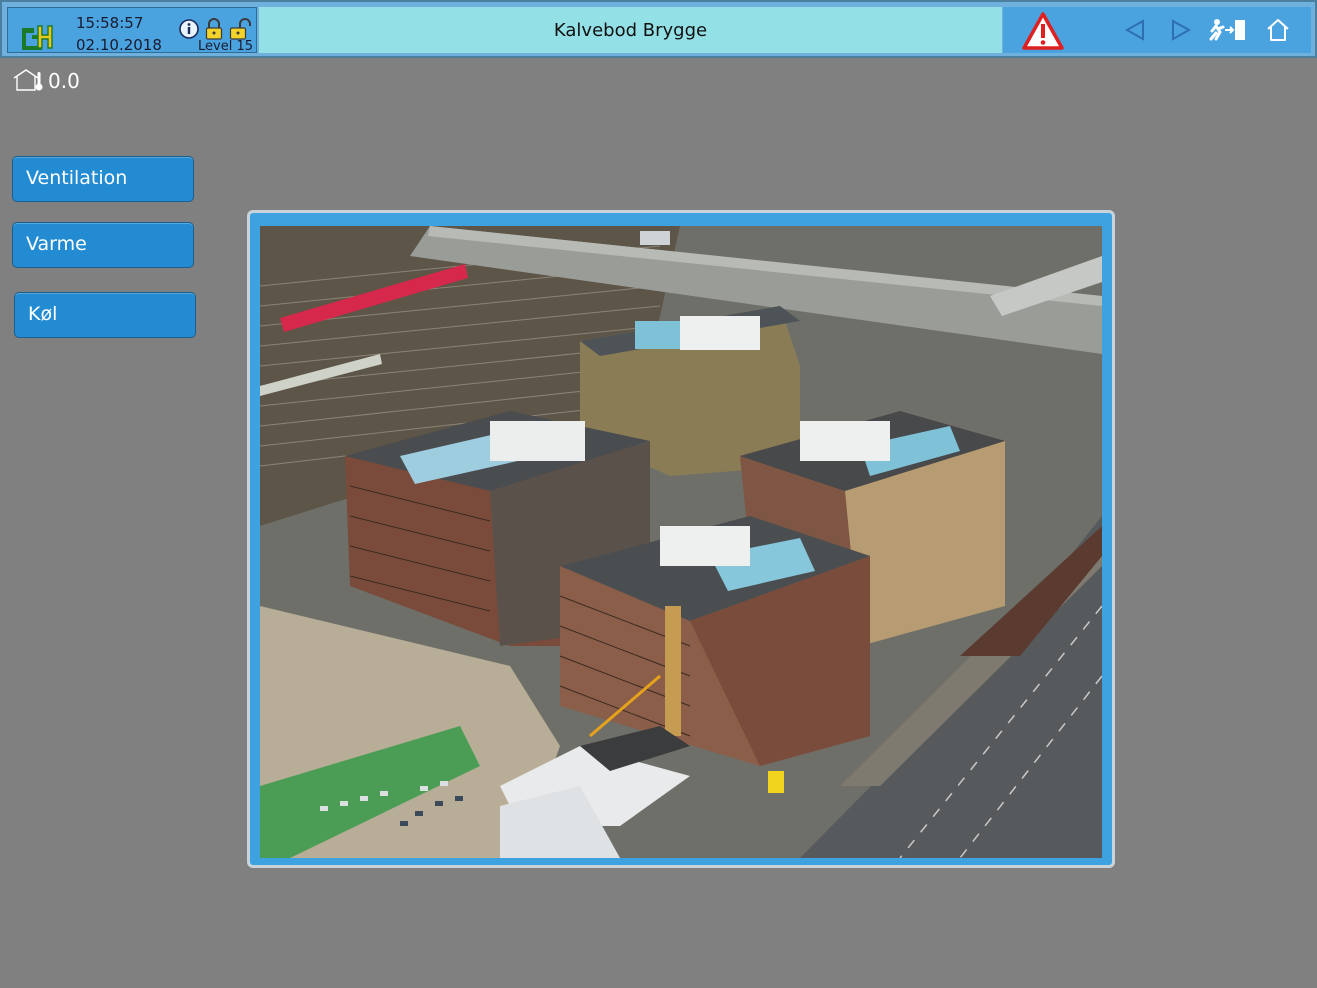 This screenshot has height=988, width=1317. I want to click on page-title: Kalvebod Brygge, so click(630, 30).